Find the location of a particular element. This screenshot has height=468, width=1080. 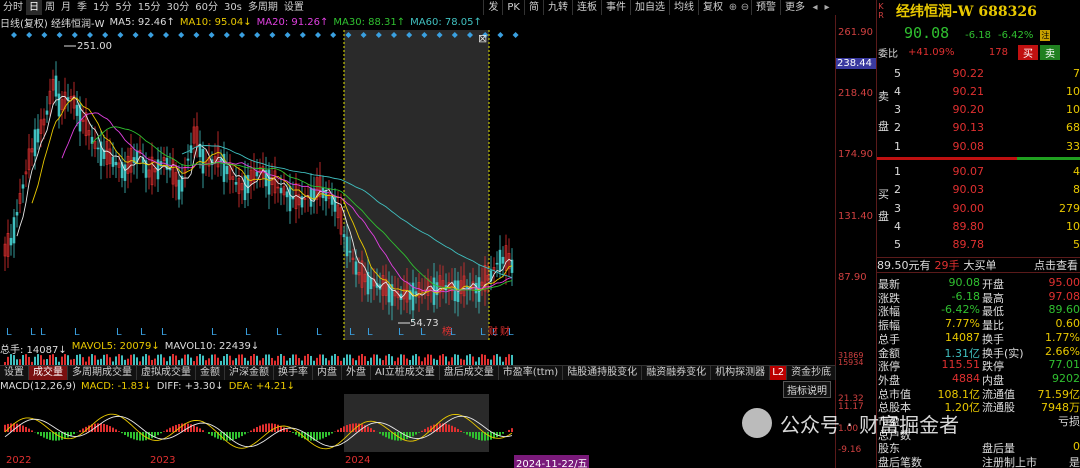

toolbar-pk-button: PK is located at coordinates (513, 7).